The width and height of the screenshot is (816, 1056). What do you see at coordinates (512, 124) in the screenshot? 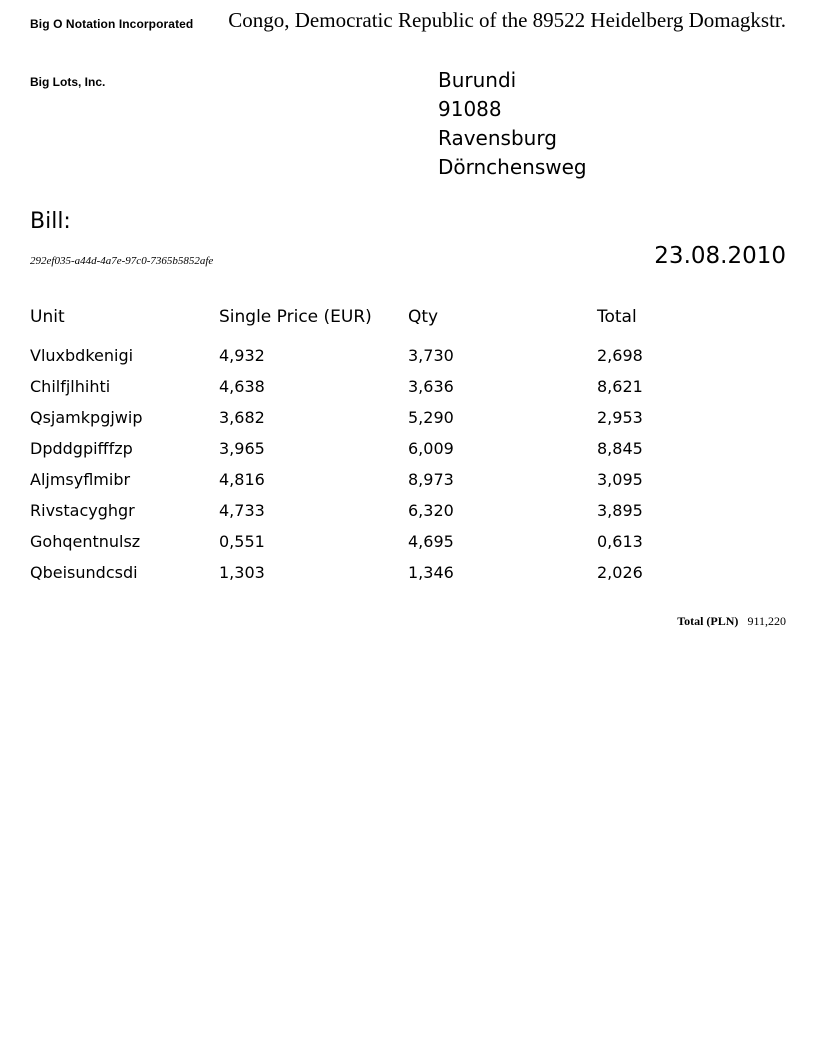
I see `recipient-address: Burundi 91088 Ravensburg Dörnchensweg` at bounding box center [512, 124].